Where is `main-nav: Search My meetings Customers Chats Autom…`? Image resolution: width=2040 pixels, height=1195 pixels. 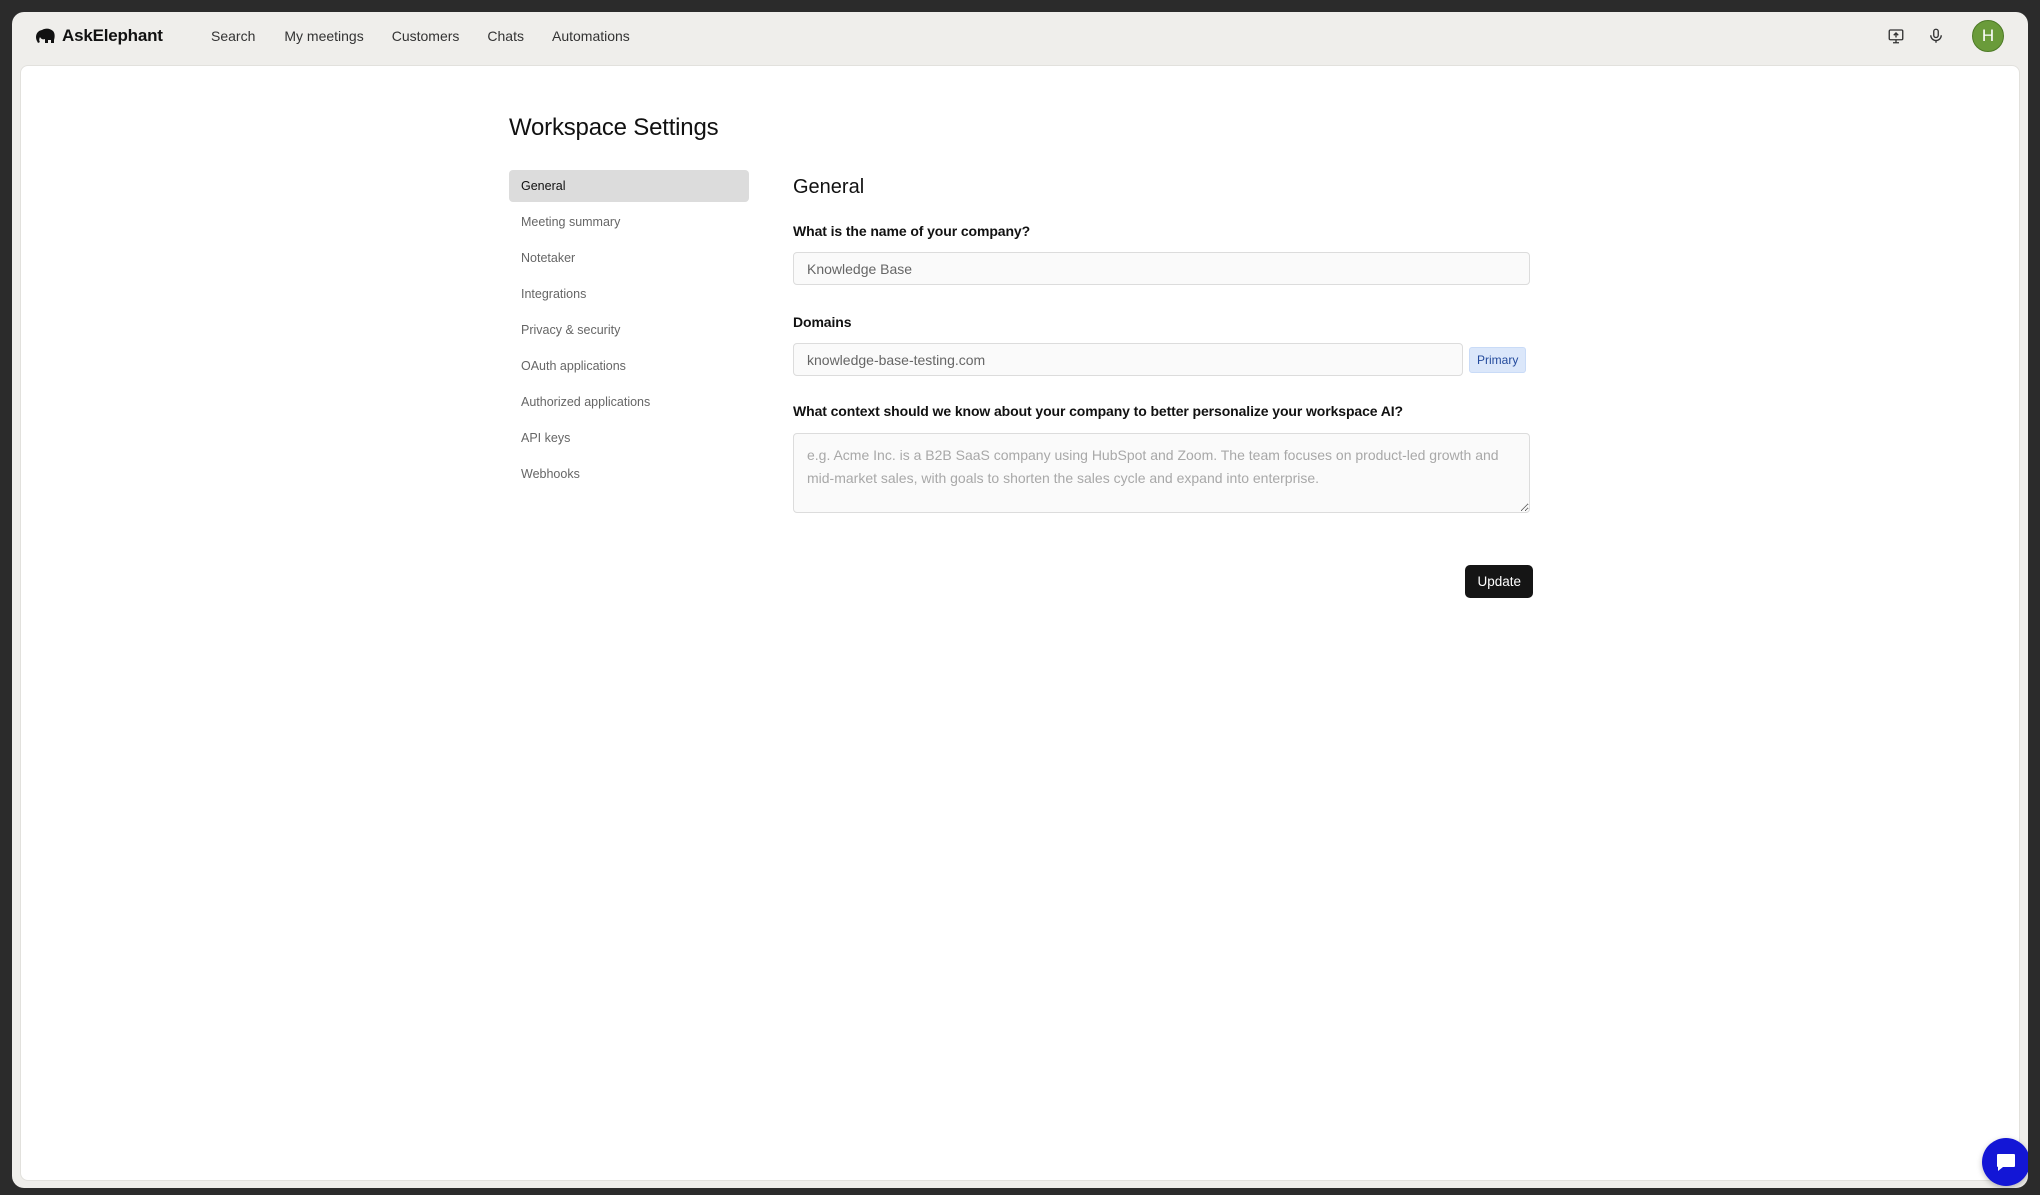 main-nav: Search My meetings Customers Chats Autom… is located at coordinates (434, 36).